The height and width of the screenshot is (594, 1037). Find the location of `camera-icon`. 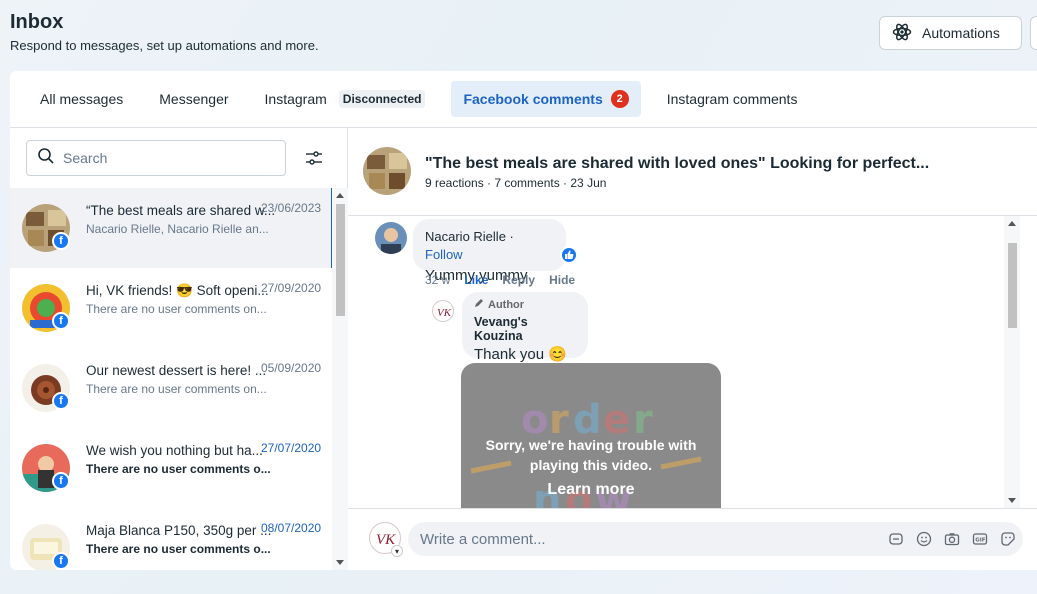

camera-icon is located at coordinates (952, 539).